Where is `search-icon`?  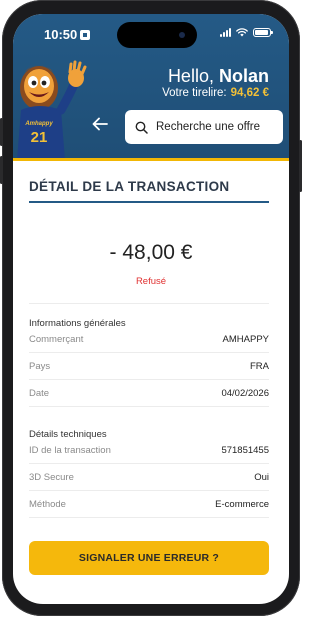
search-icon is located at coordinates (141, 127).